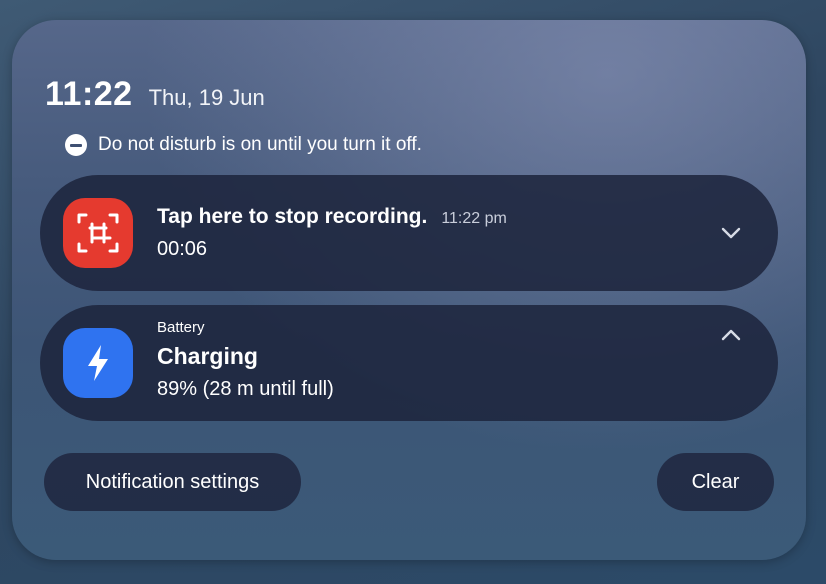  What do you see at coordinates (245, 389) in the screenshot?
I see `battery-status: 89% (28 m until full)` at bounding box center [245, 389].